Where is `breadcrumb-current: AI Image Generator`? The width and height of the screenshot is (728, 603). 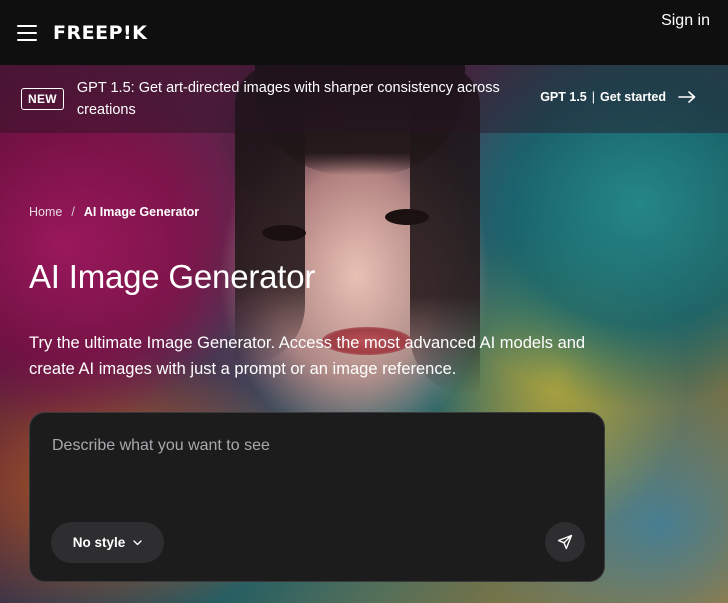
breadcrumb-current: AI Image Generator is located at coordinates (141, 212).